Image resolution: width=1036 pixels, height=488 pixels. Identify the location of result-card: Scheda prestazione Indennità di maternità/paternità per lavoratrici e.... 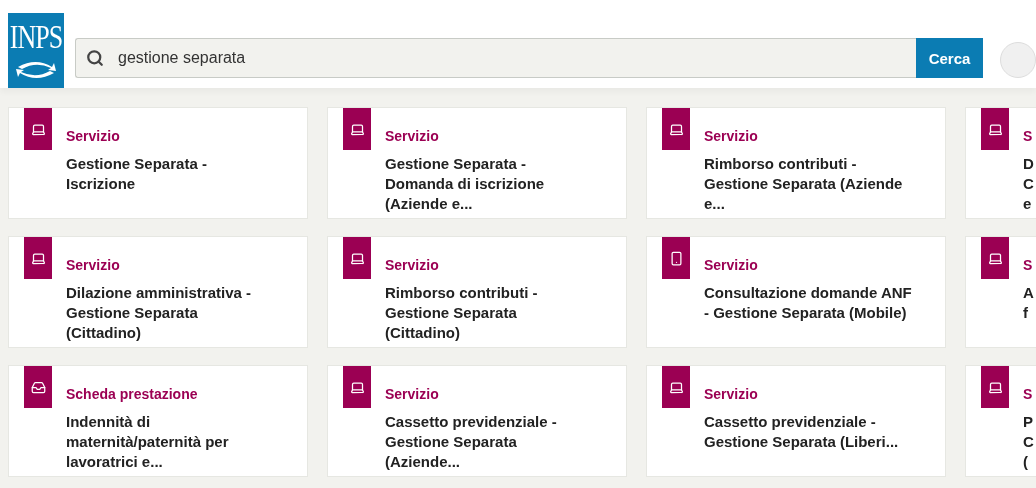
(158, 421).